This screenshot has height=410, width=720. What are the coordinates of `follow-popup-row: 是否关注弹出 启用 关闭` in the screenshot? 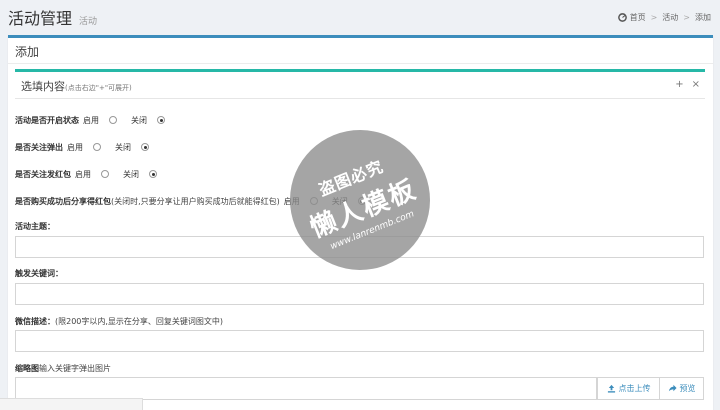 It's located at (87, 147).